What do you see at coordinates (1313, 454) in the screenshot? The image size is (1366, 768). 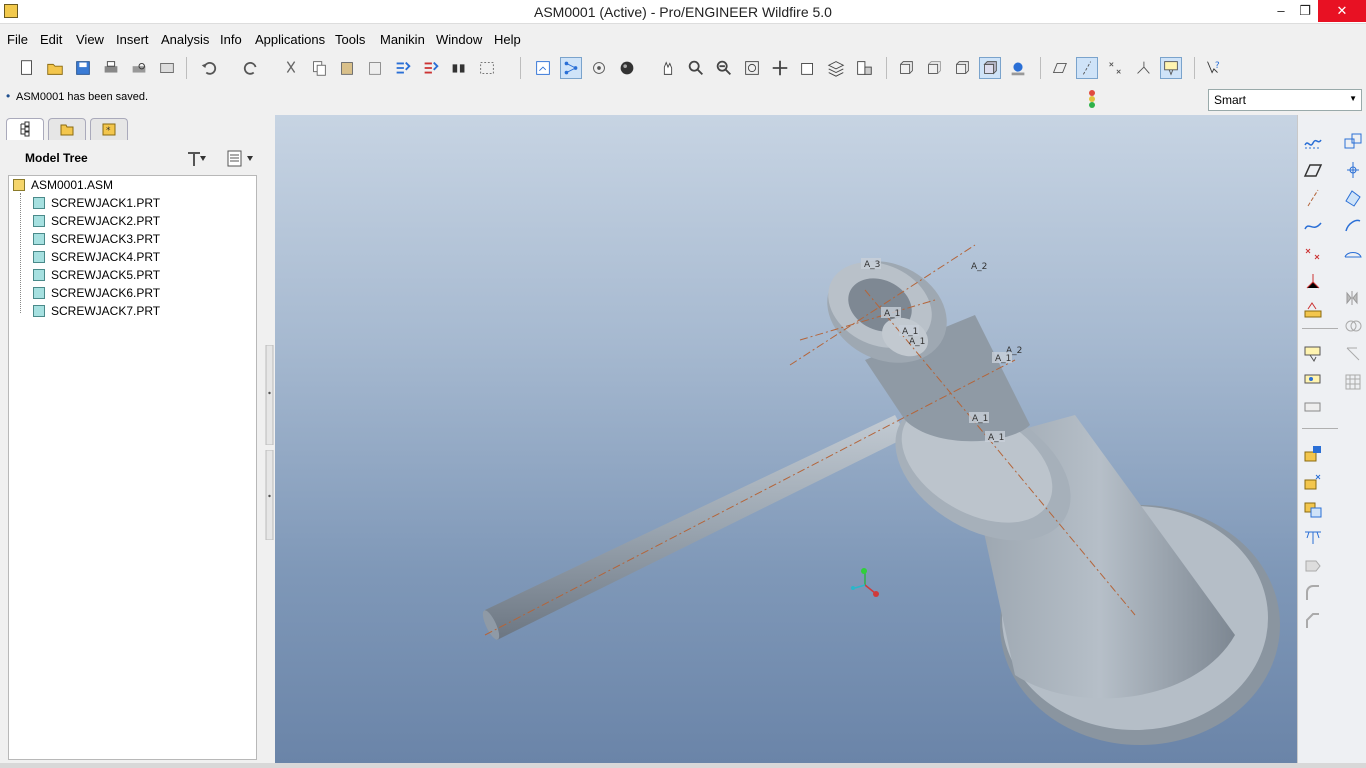 I see `assemble-component-icon` at bounding box center [1313, 454].